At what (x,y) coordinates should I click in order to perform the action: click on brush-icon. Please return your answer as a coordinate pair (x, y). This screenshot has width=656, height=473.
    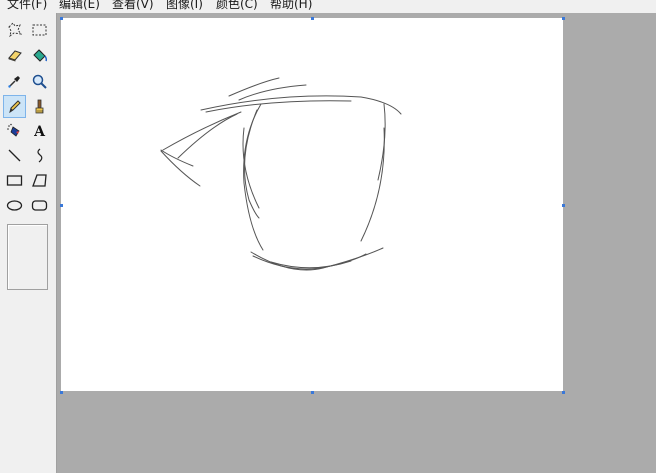
    Looking at the image, I should click on (39, 106).